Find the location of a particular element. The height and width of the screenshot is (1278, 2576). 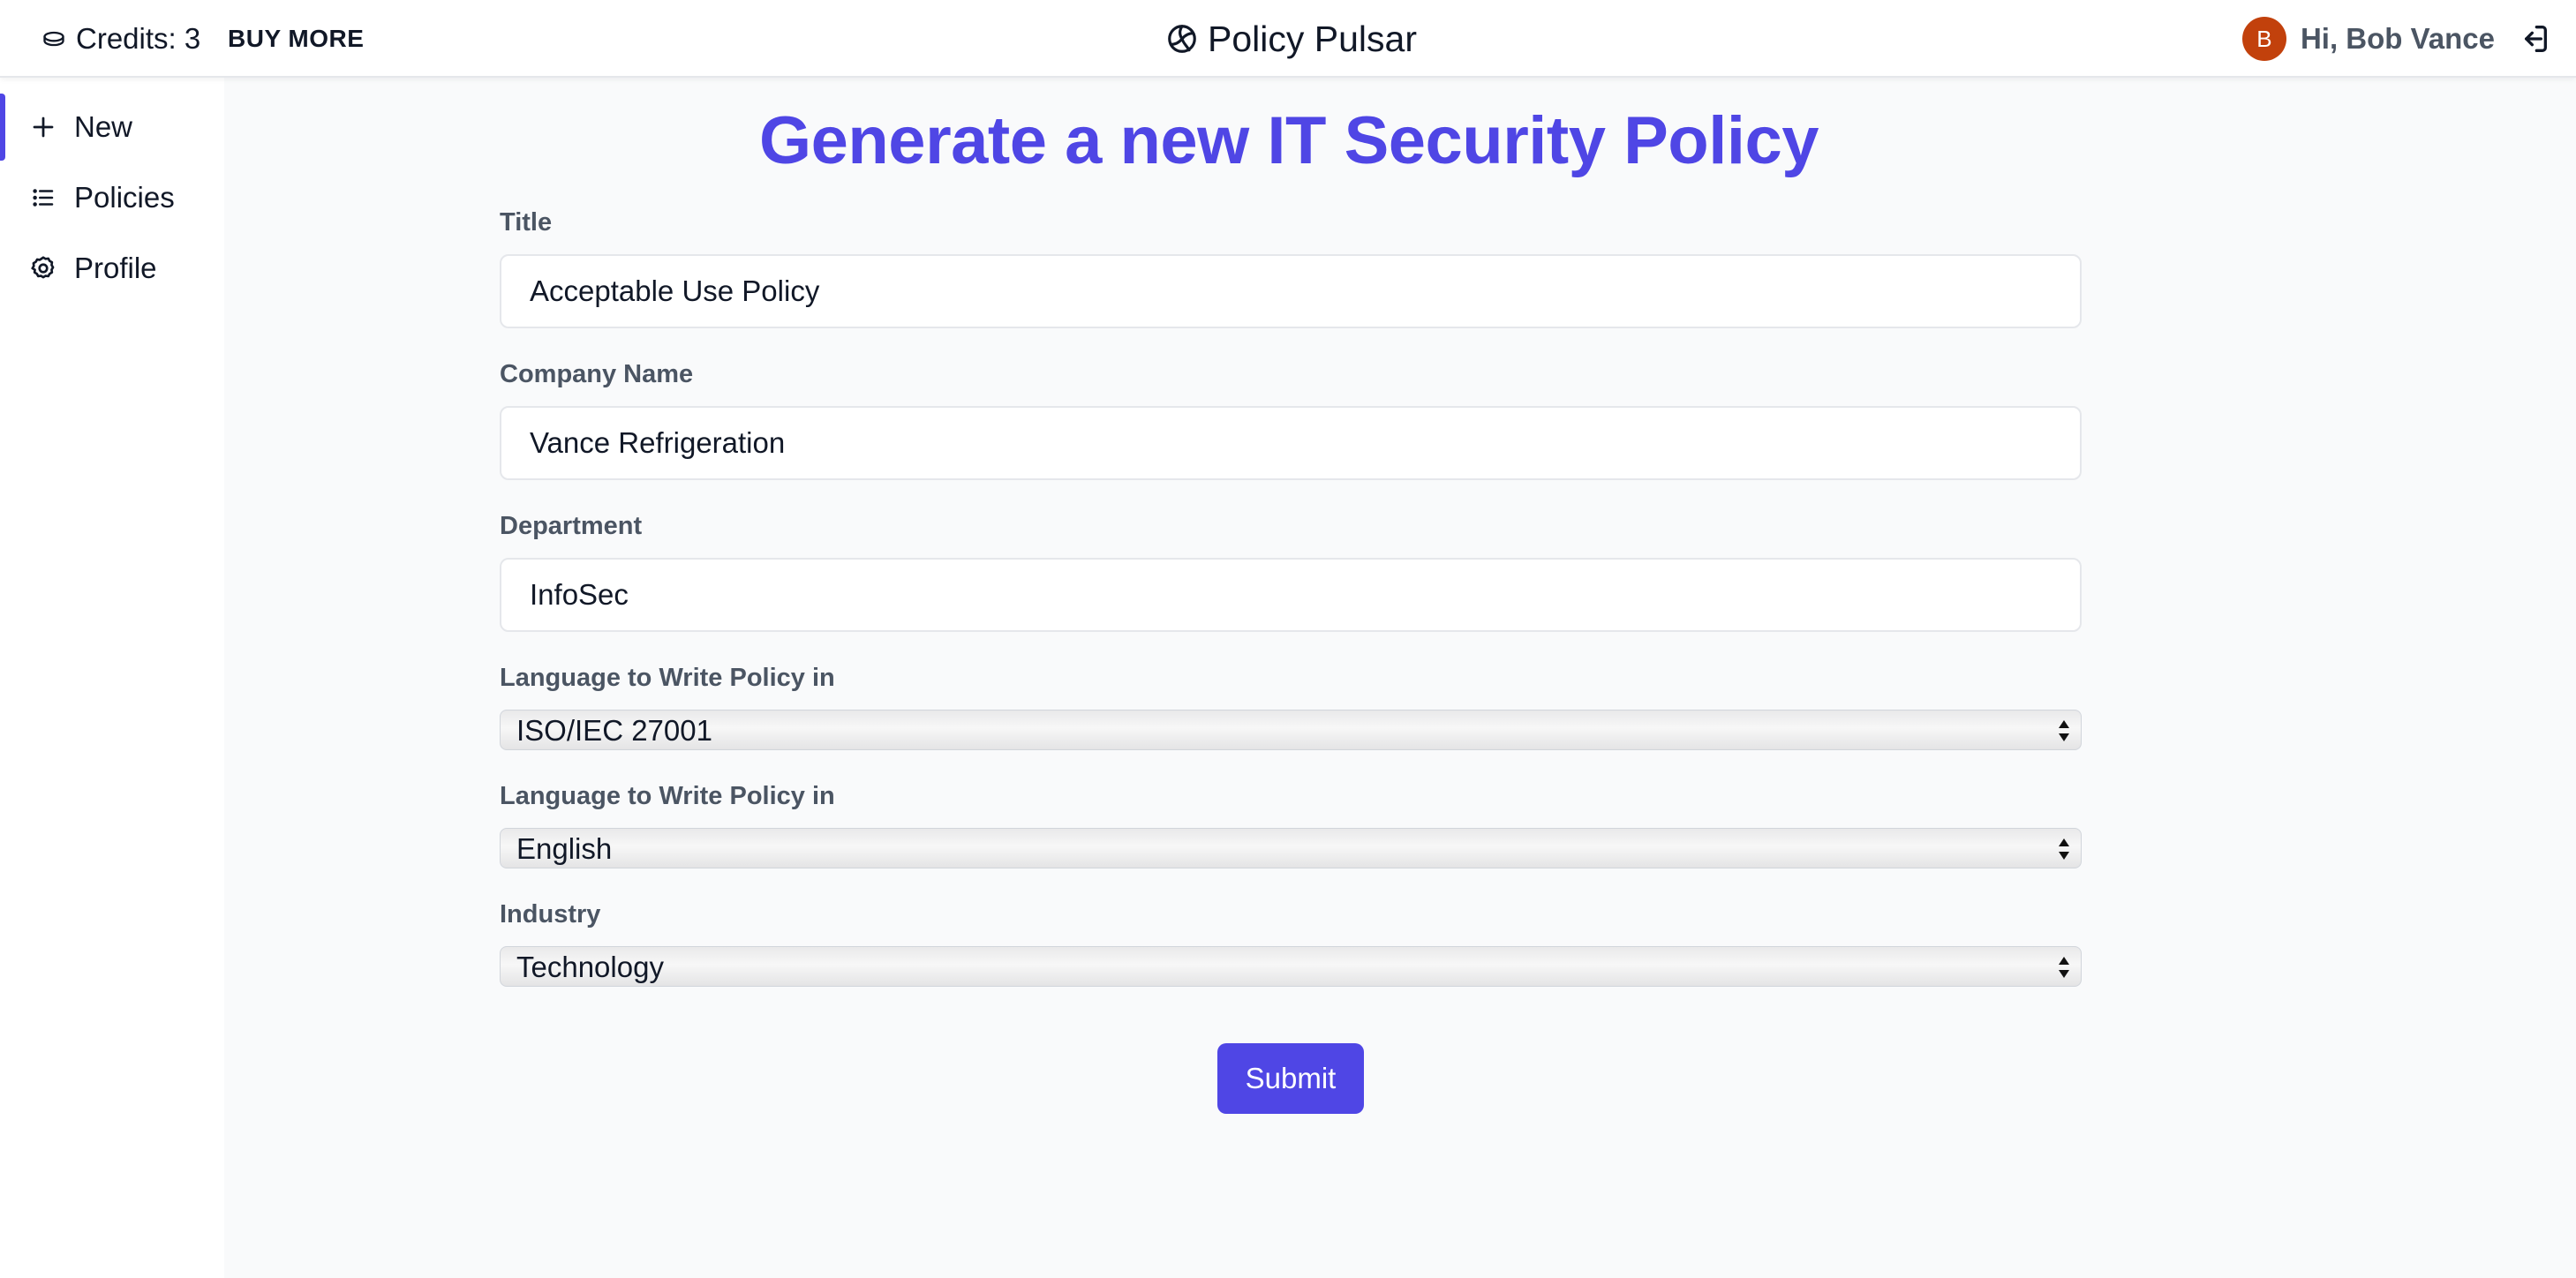

brand-name: Policy Pulsar is located at coordinates (1313, 38).